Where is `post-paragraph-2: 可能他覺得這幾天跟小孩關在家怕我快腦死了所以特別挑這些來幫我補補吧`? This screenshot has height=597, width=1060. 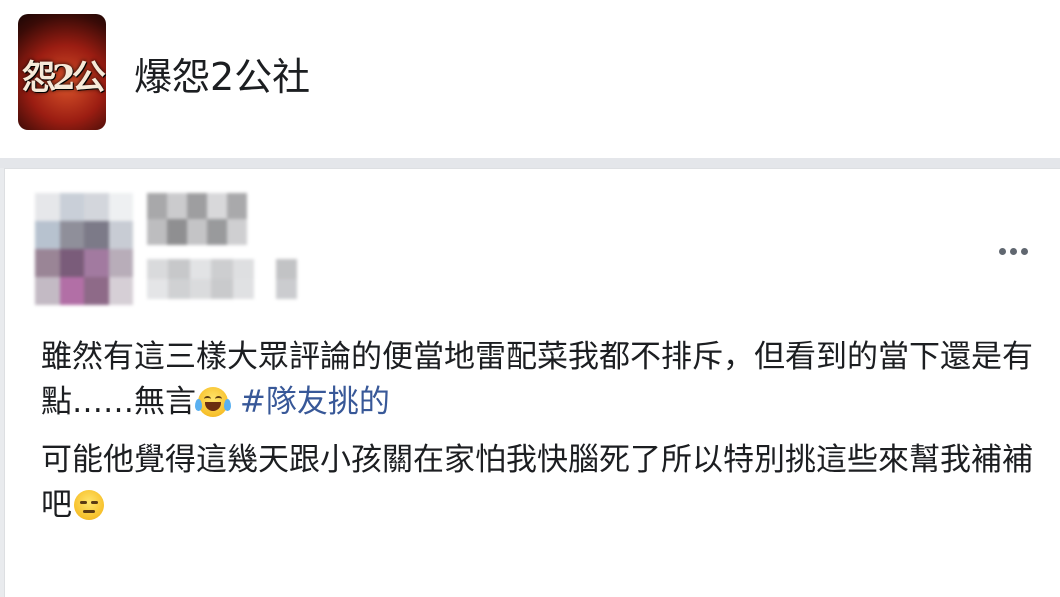
post-paragraph-2: 可能他覺得這幾天跟小孩關在家怕我快腦死了所以特別挑這些來幫我補補吧 is located at coordinates (546, 483).